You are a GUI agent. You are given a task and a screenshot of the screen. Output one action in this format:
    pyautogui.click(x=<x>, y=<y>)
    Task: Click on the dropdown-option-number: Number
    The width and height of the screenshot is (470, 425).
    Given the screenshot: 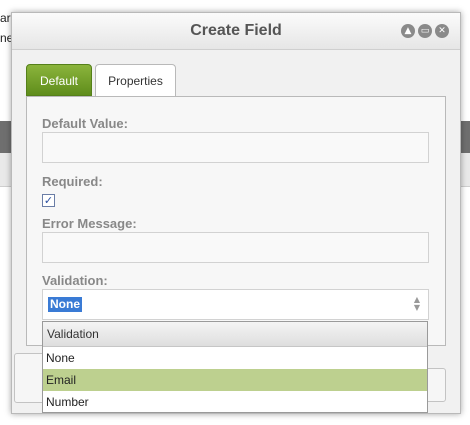 What is the action you would take?
    pyautogui.click(x=235, y=402)
    